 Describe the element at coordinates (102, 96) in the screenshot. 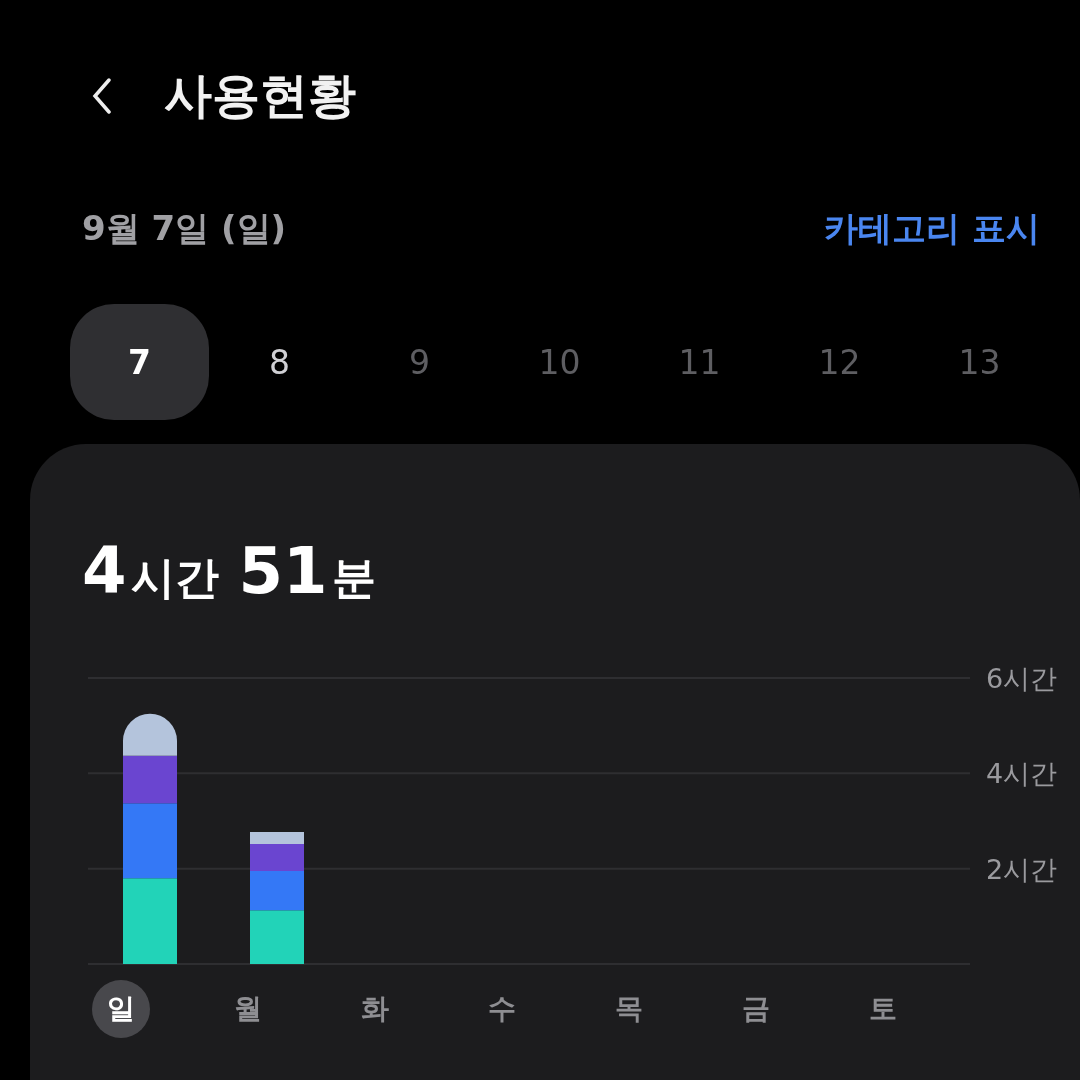

I see `back-icon` at that location.